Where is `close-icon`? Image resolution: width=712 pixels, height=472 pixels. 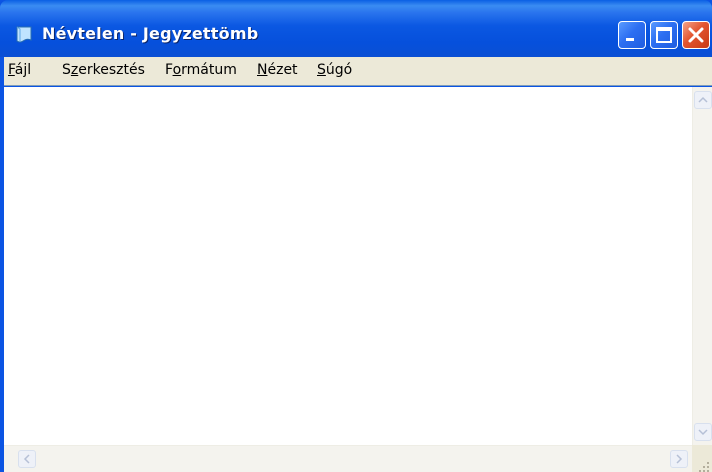 close-icon is located at coordinates (696, 35).